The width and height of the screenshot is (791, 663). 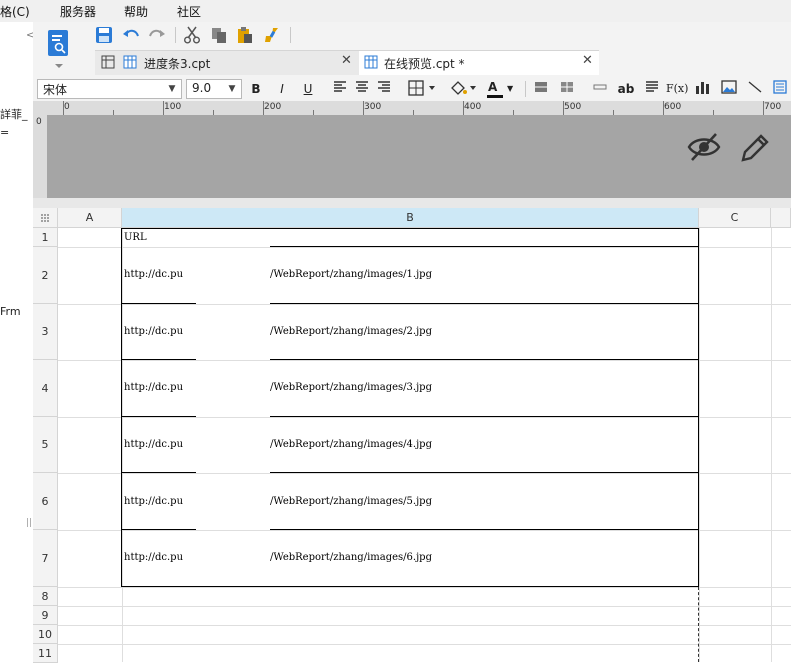 What do you see at coordinates (45, 596) in the screenshot?
I see `row-header: 8` at bounding box center [45, 596].